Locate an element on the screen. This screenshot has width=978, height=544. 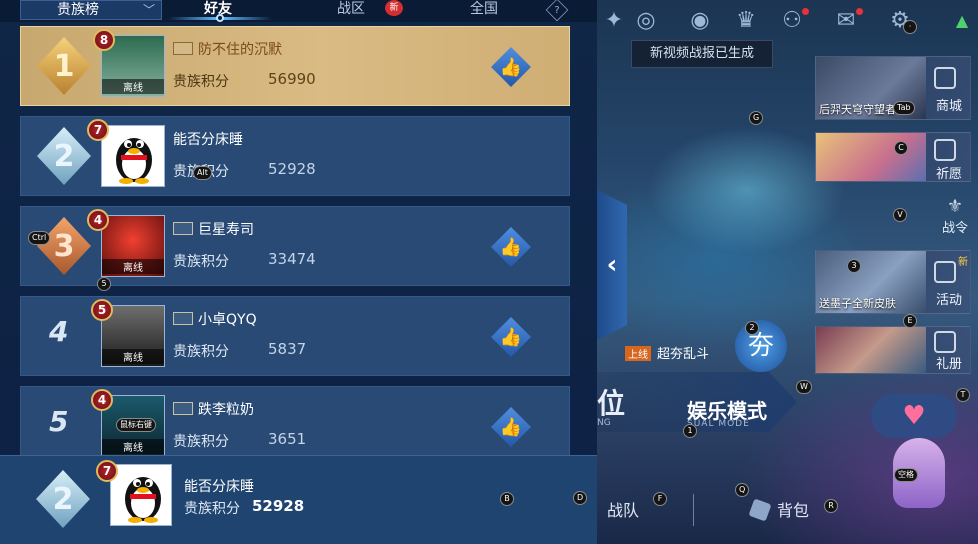
backpack-button: 背包 is located at coordinates (778, 509).